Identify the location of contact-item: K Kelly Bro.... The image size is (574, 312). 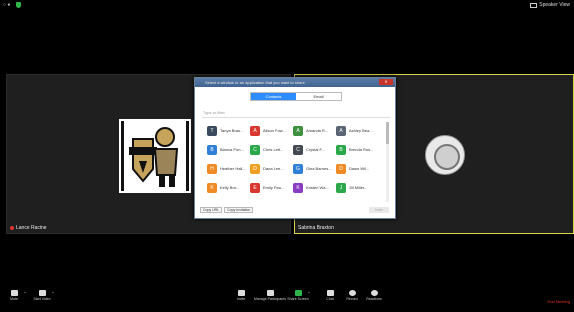
(228, 187).